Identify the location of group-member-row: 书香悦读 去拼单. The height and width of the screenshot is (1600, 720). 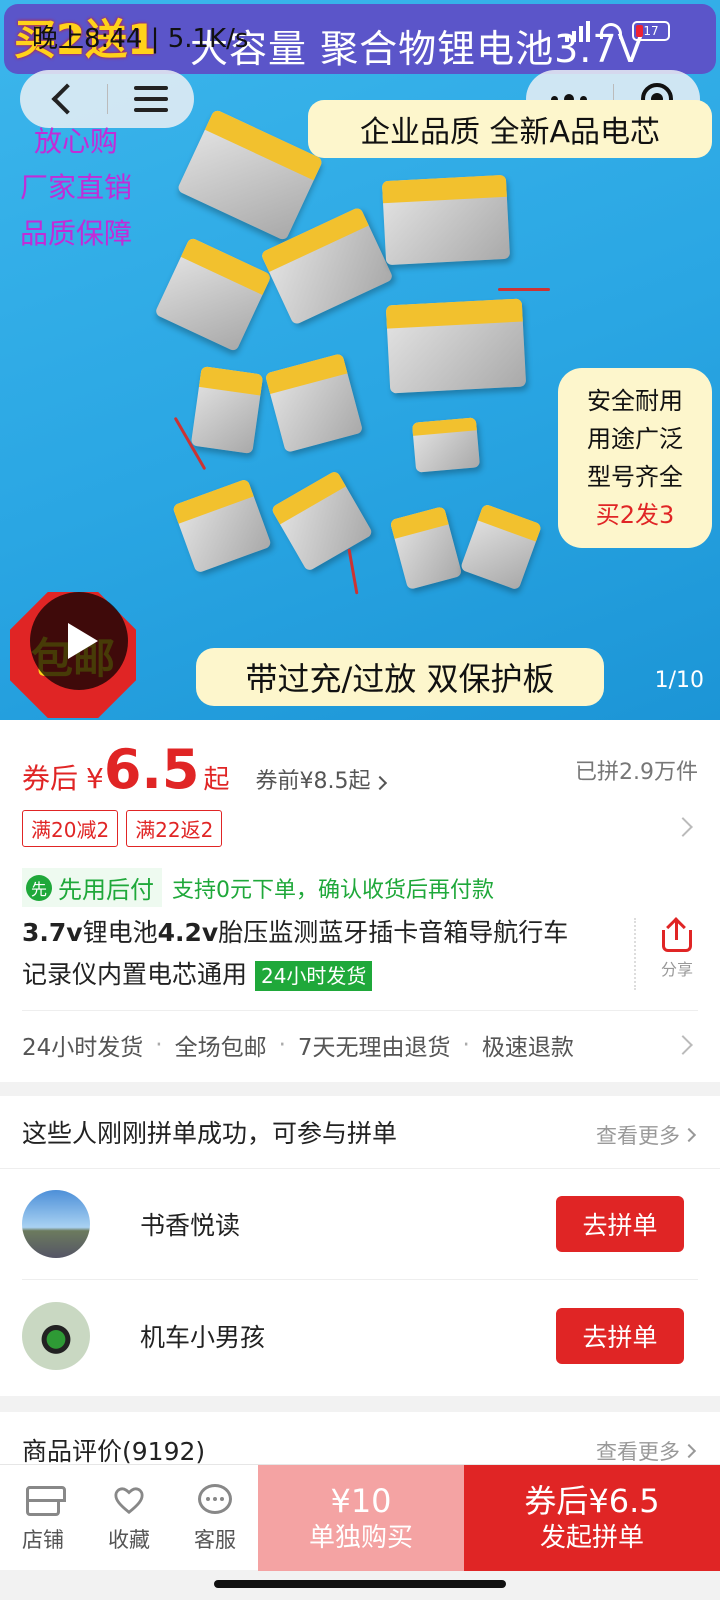
(360, 1224).